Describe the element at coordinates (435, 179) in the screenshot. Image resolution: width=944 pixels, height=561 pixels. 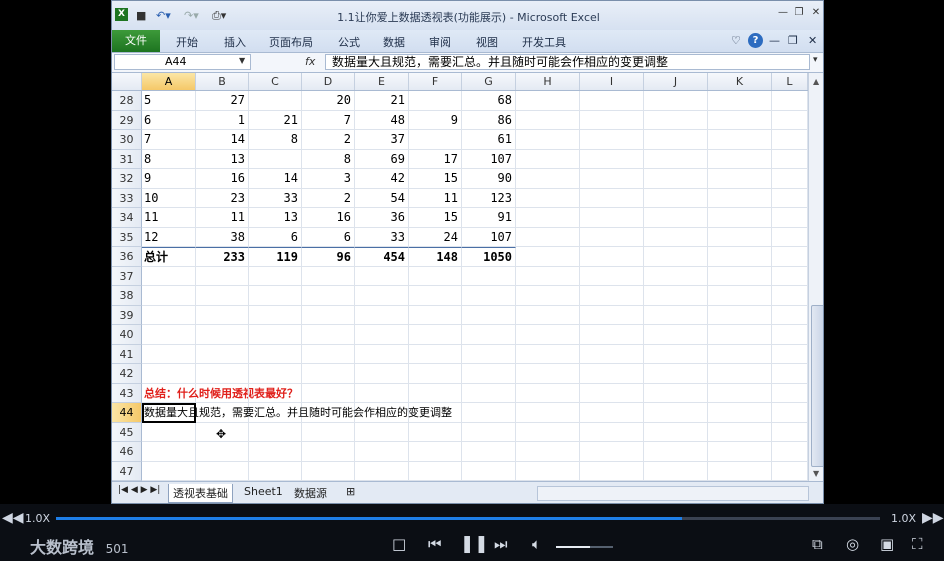
I see `cell-f: 15` at that location.